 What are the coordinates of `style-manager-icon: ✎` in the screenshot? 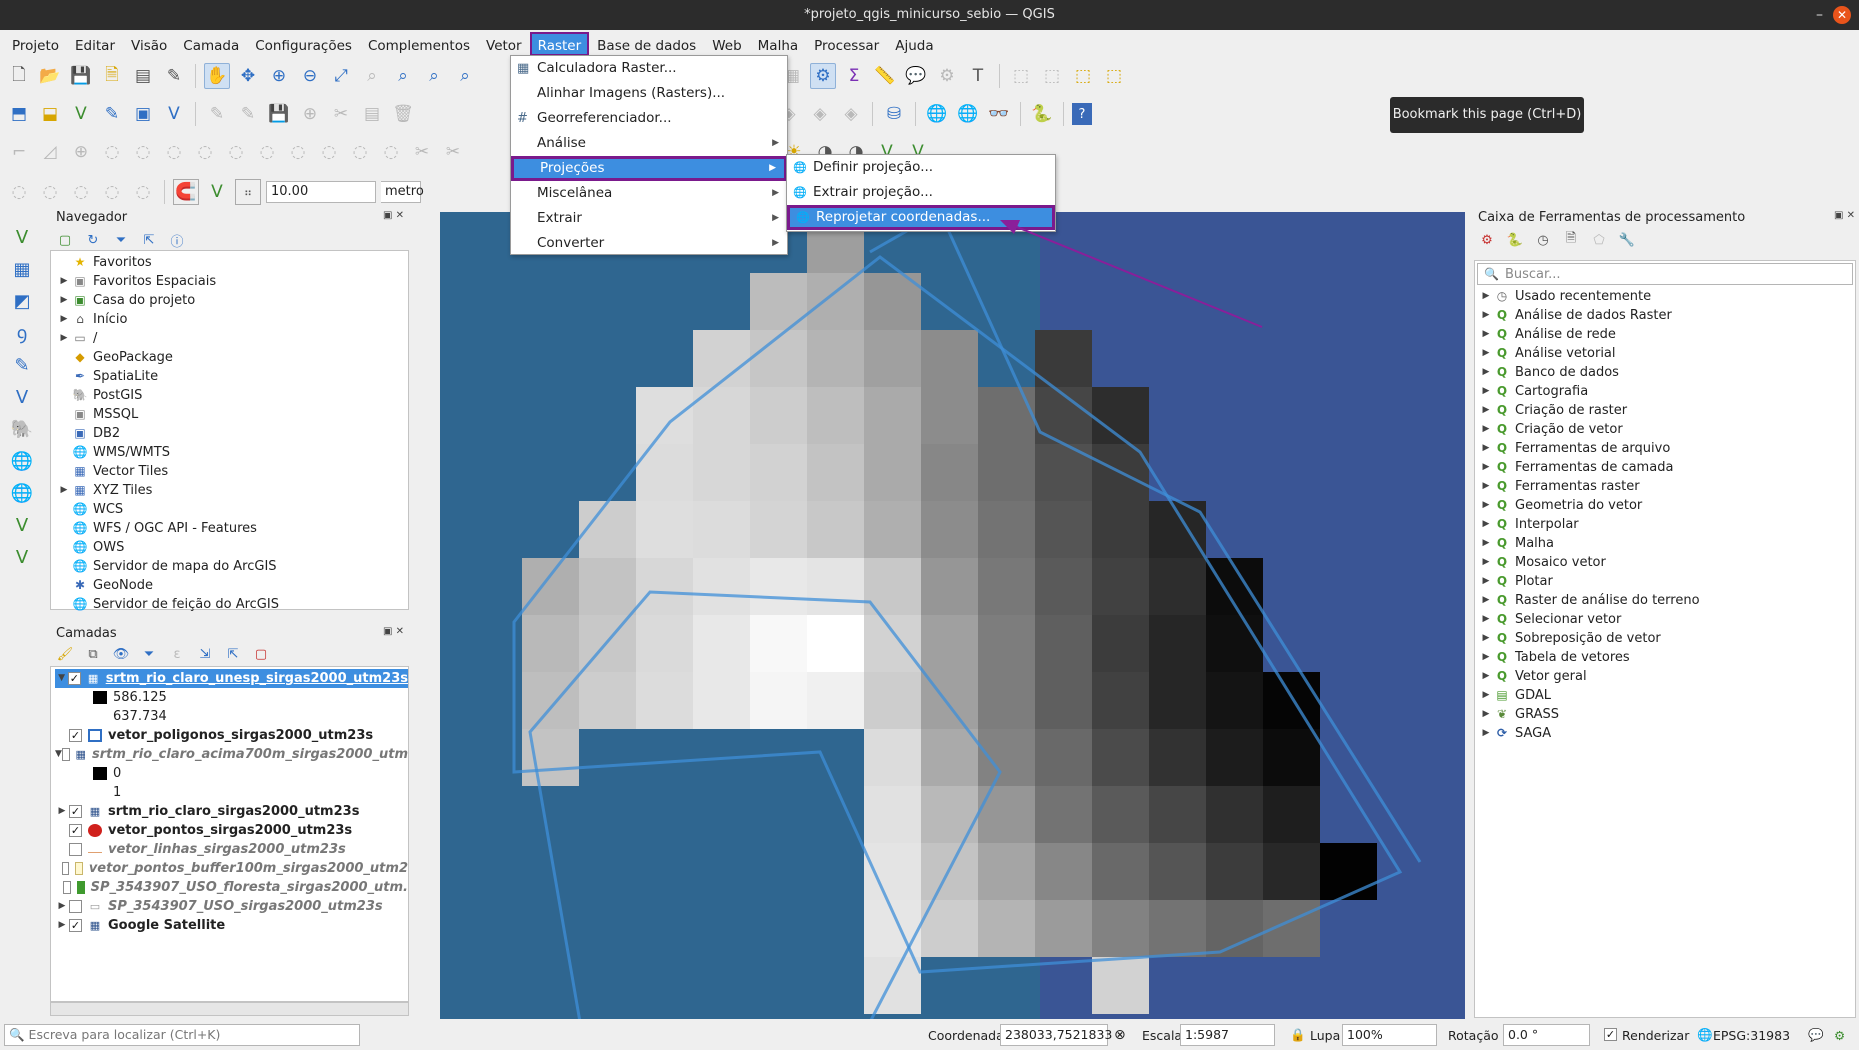 It's located at (174, 76).